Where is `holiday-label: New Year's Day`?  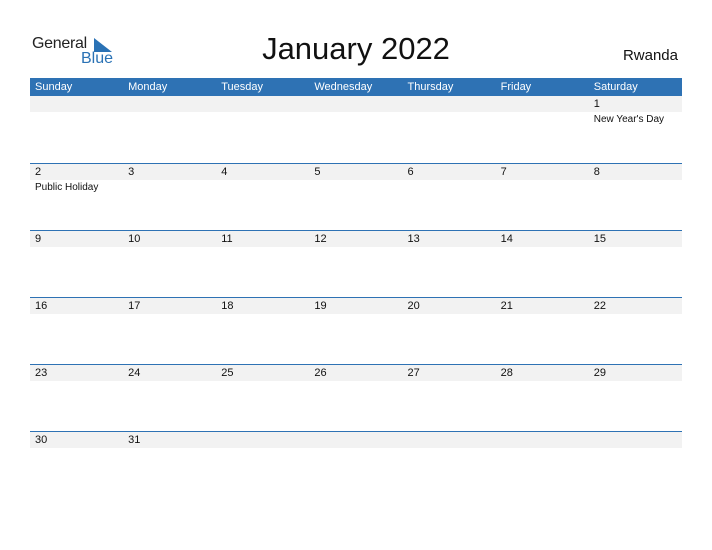 holiday-label: New Year's Day is located at coordinates (629, 119).